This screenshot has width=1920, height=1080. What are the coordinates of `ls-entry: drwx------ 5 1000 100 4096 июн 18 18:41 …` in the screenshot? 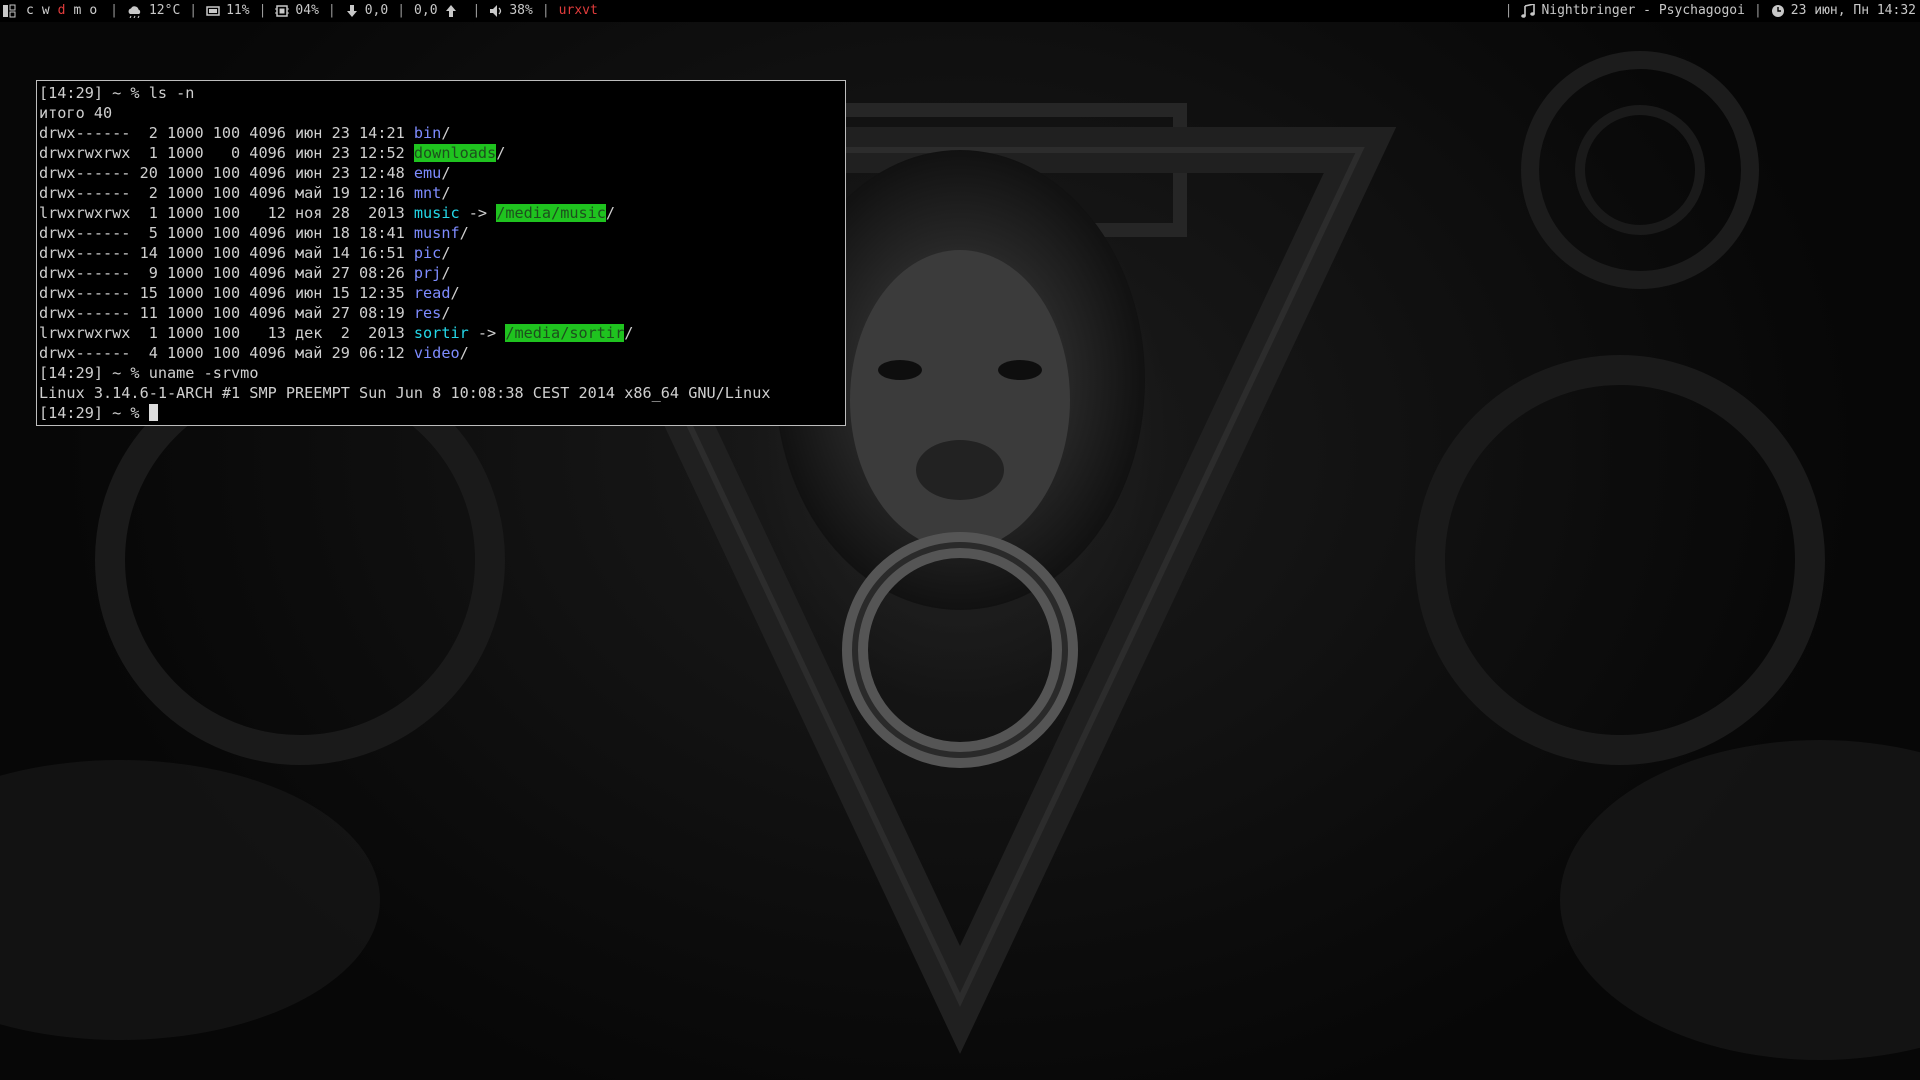 It's located at (441, 233).